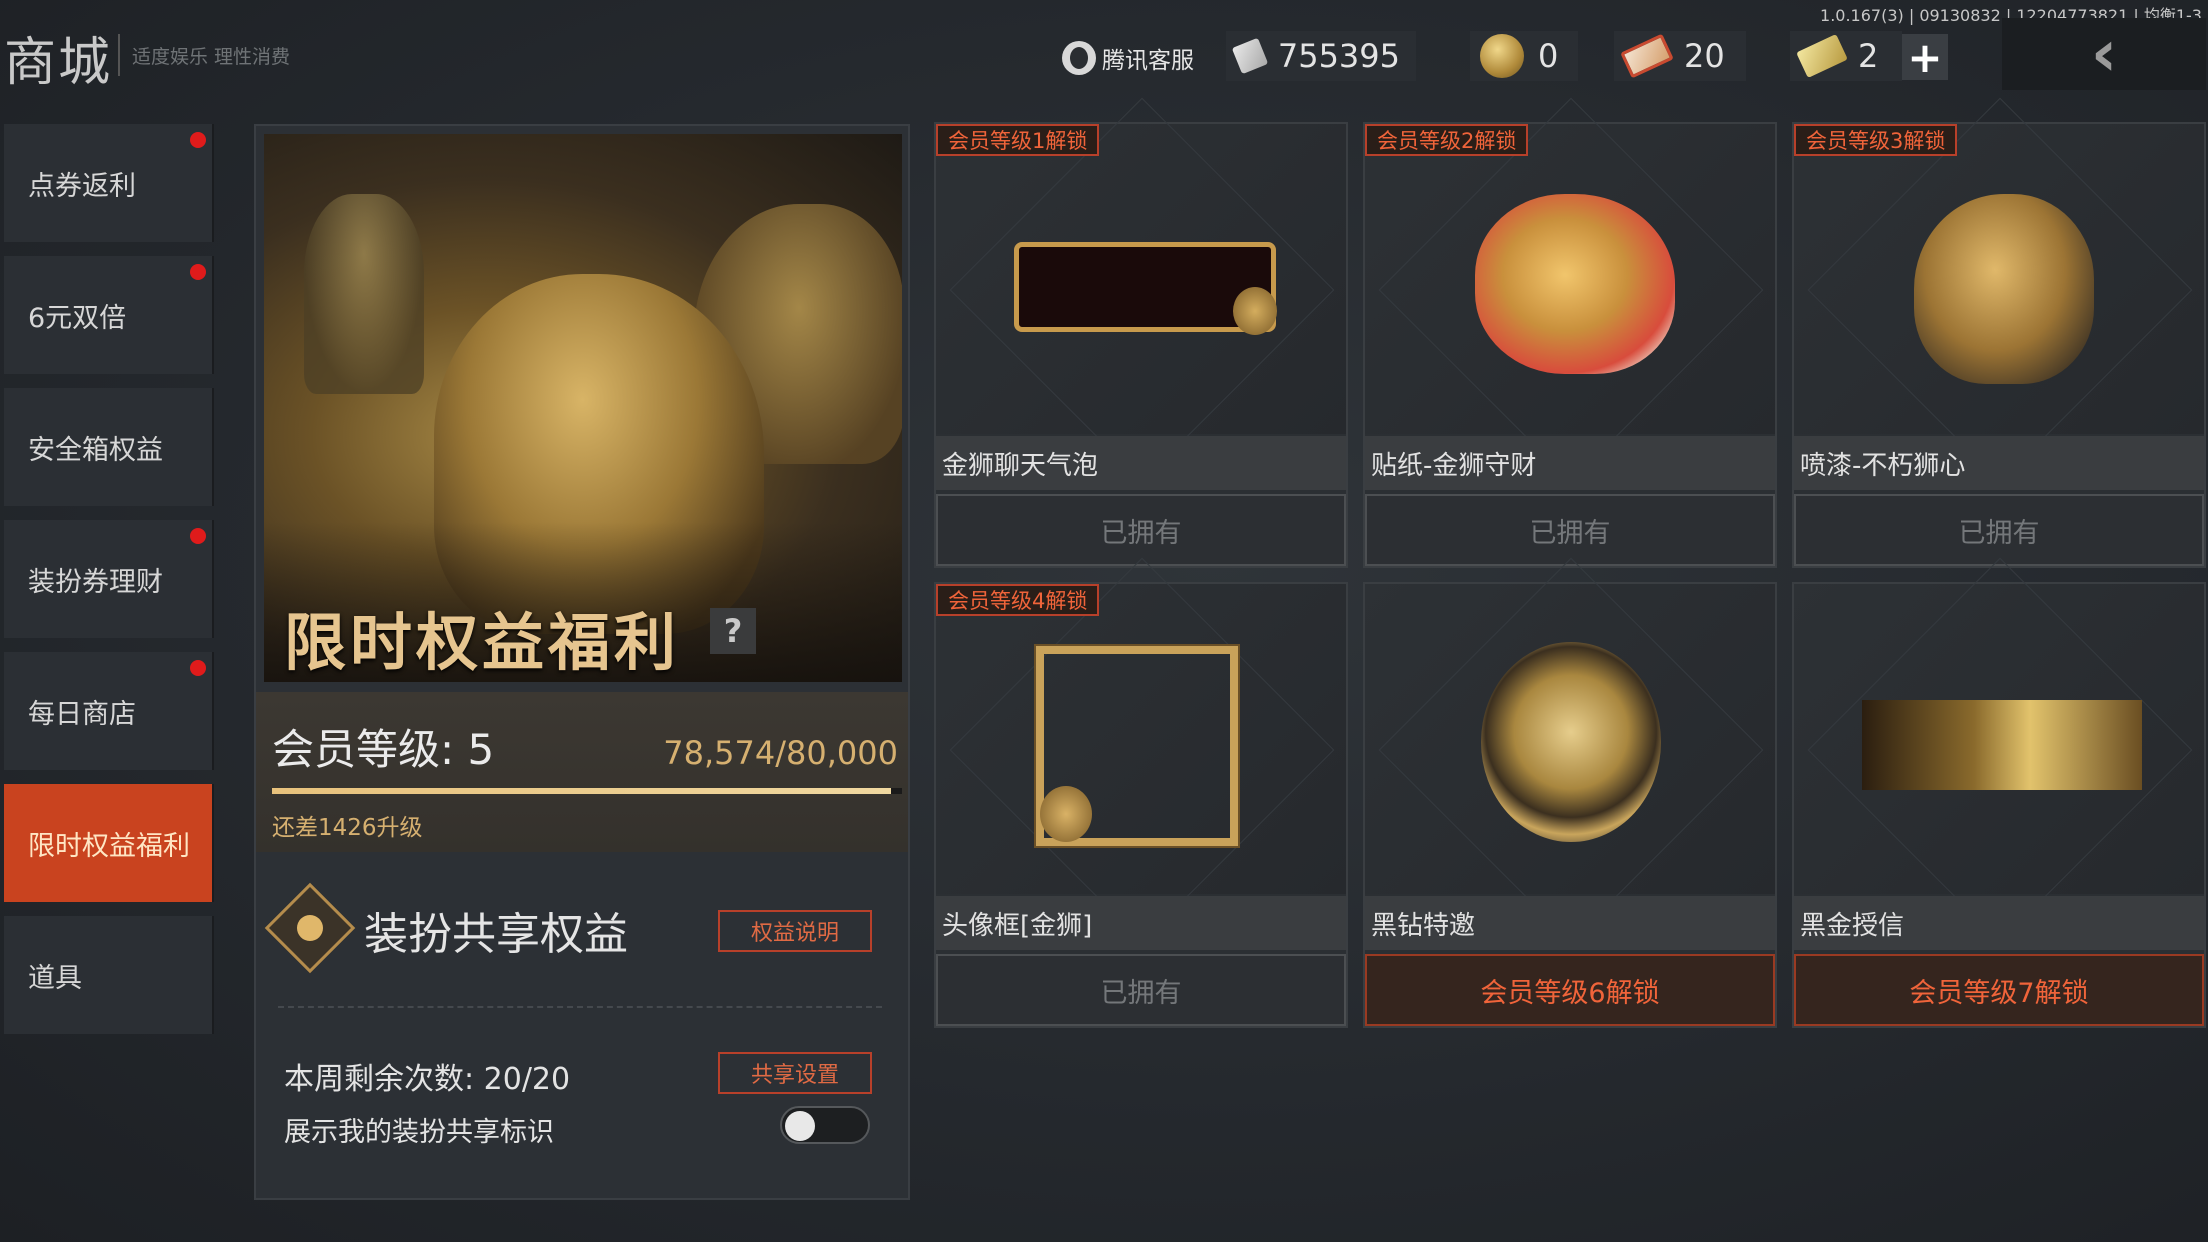  Describe the element at coordinates (1570, 990) in the screenshot. I see `unlock-level-6-button: 会员等级6解锁` at that location.